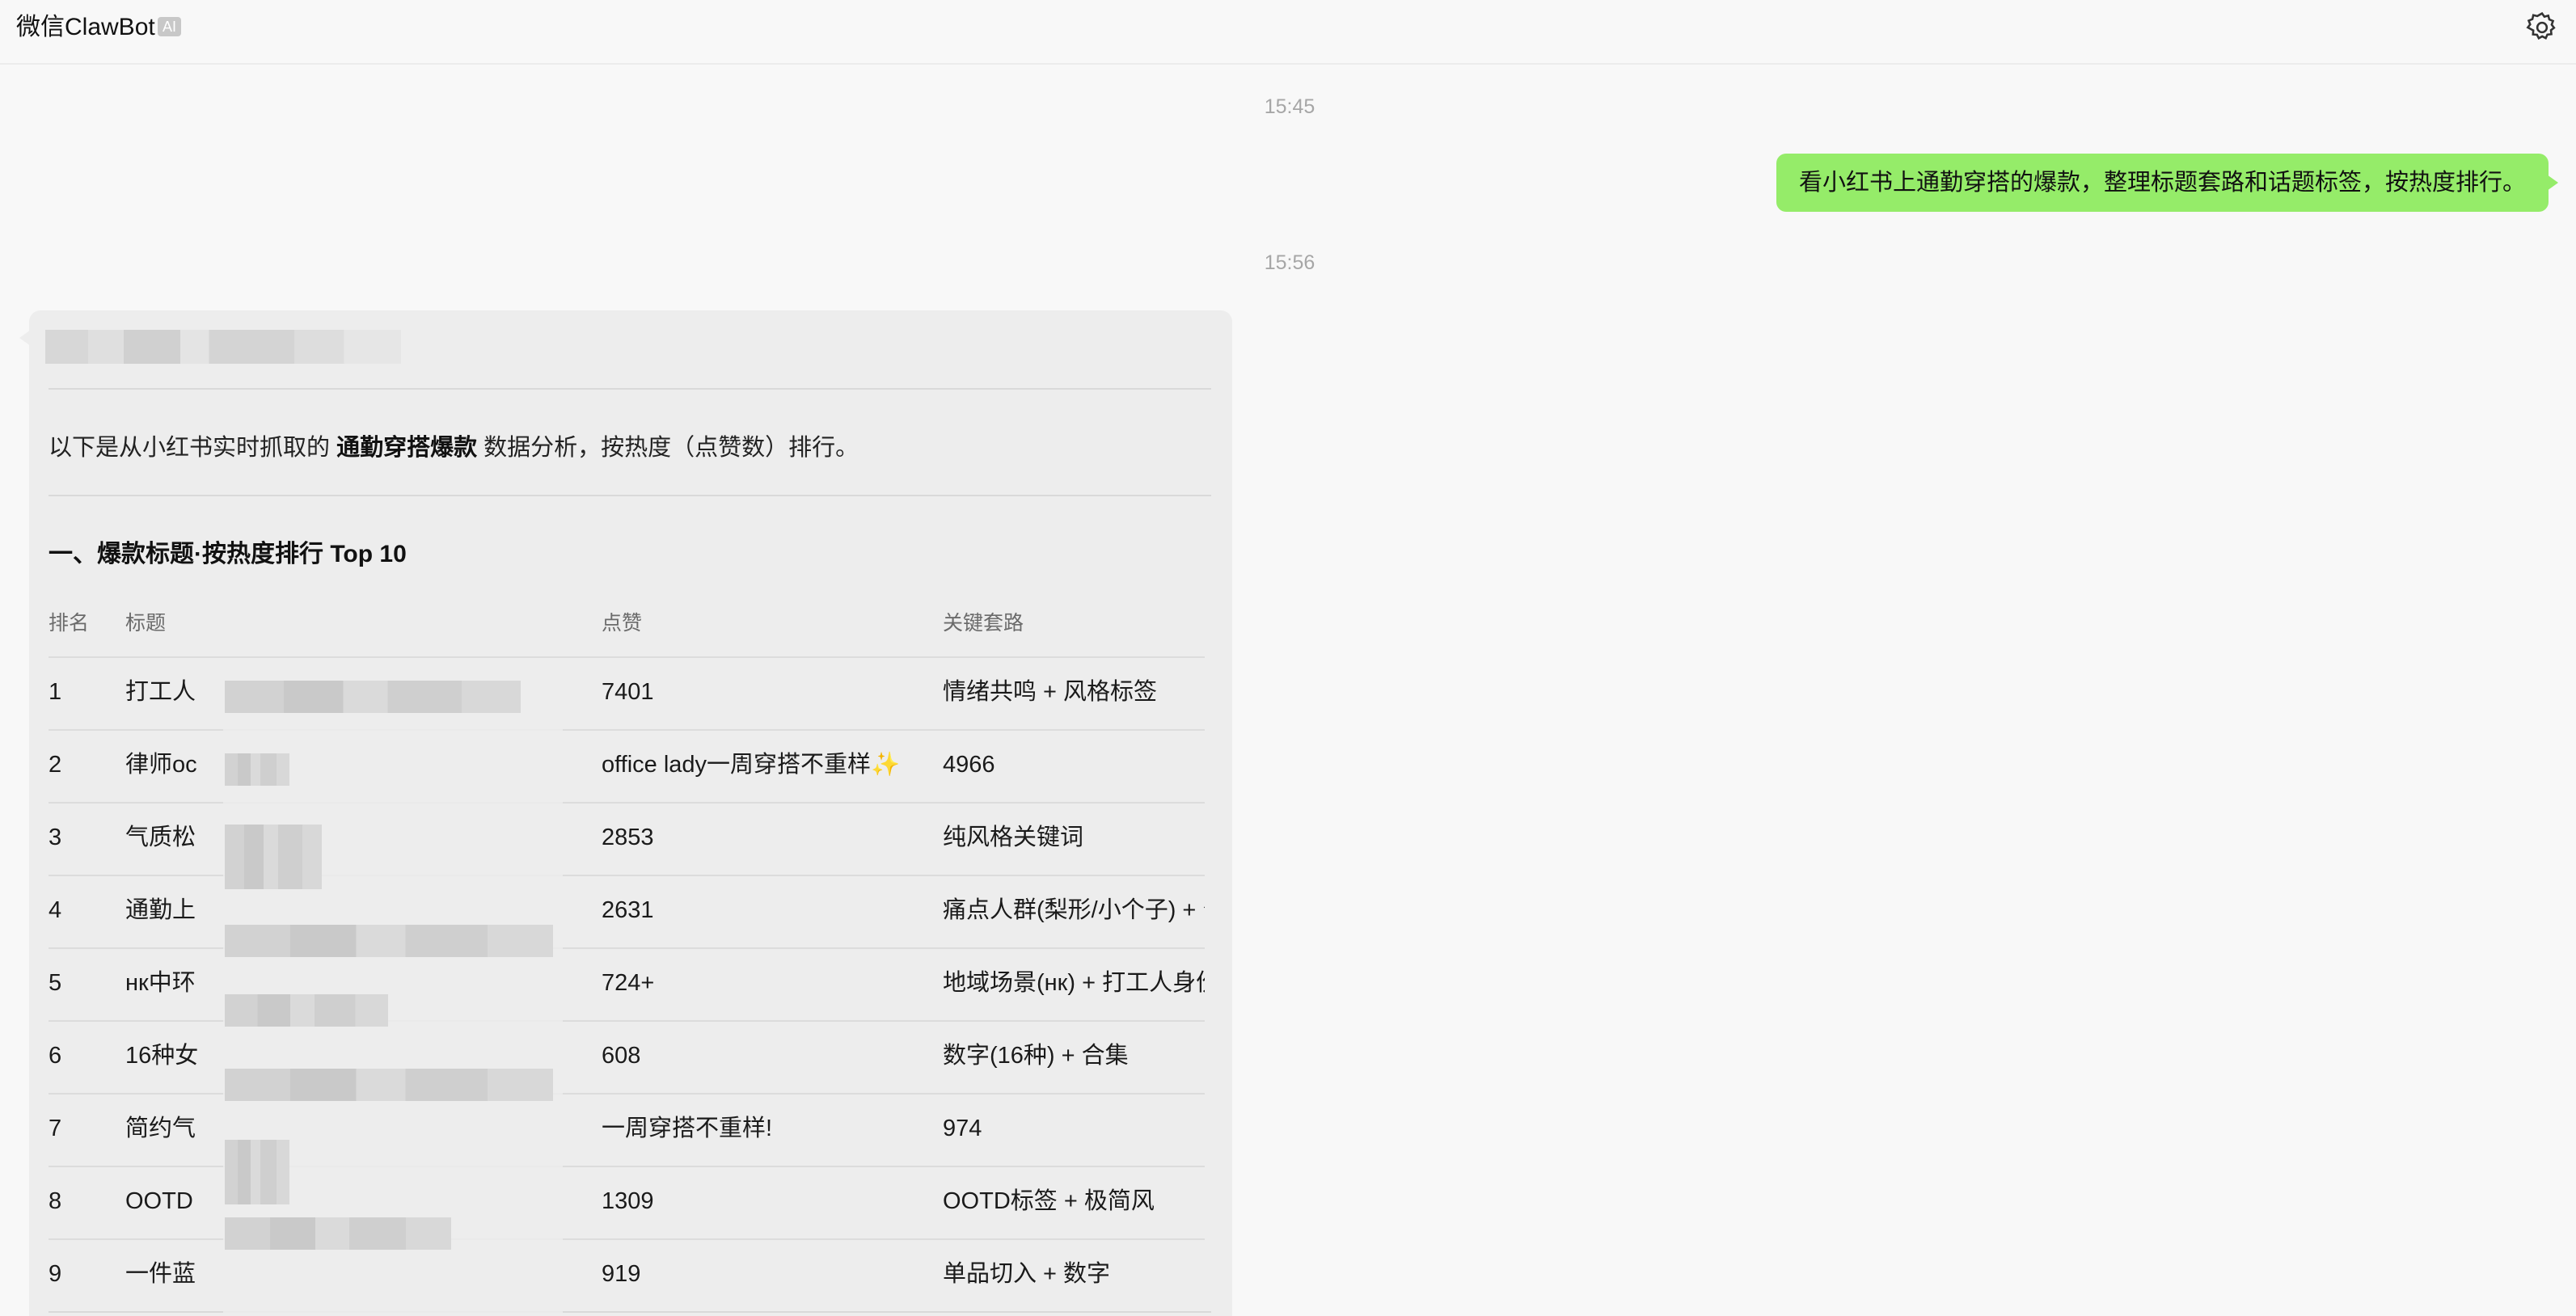 This screenshot has height=1316, width=2576. I want to click on intro-prefix: 以下是从小红书实时抓取的, so click(193, 448).